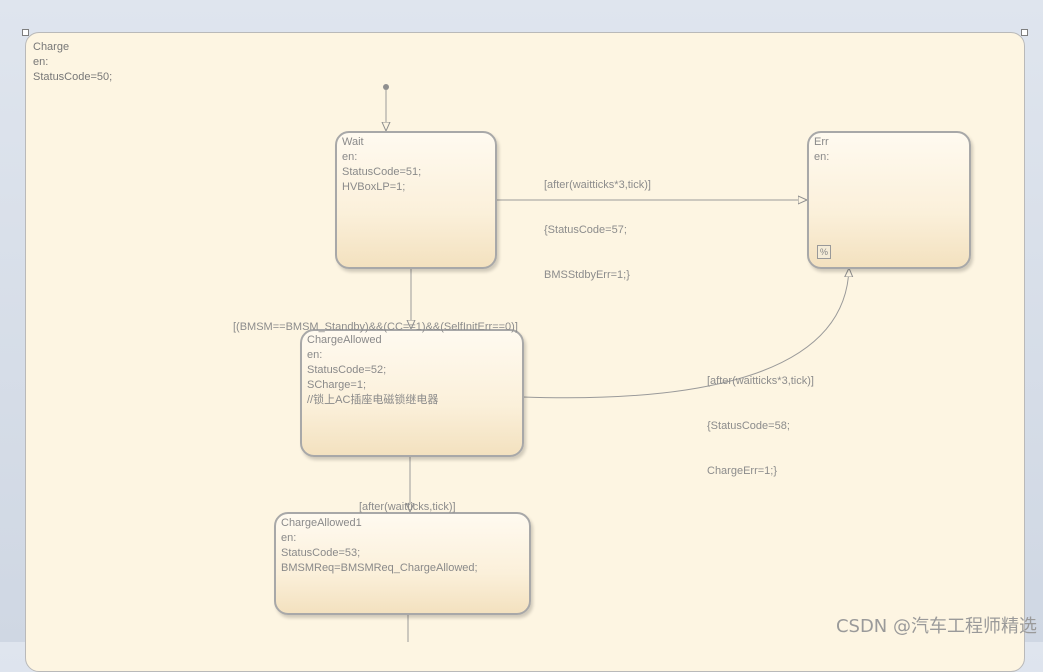 This screenshot has width=1043, height=672. What do you see at coordinates (407, 500) in the screenshot?
I see `transition-label-chargeallowed-to-chargeallowed1: [after(waitticks,tick)]` at bounding box center [407, 500].